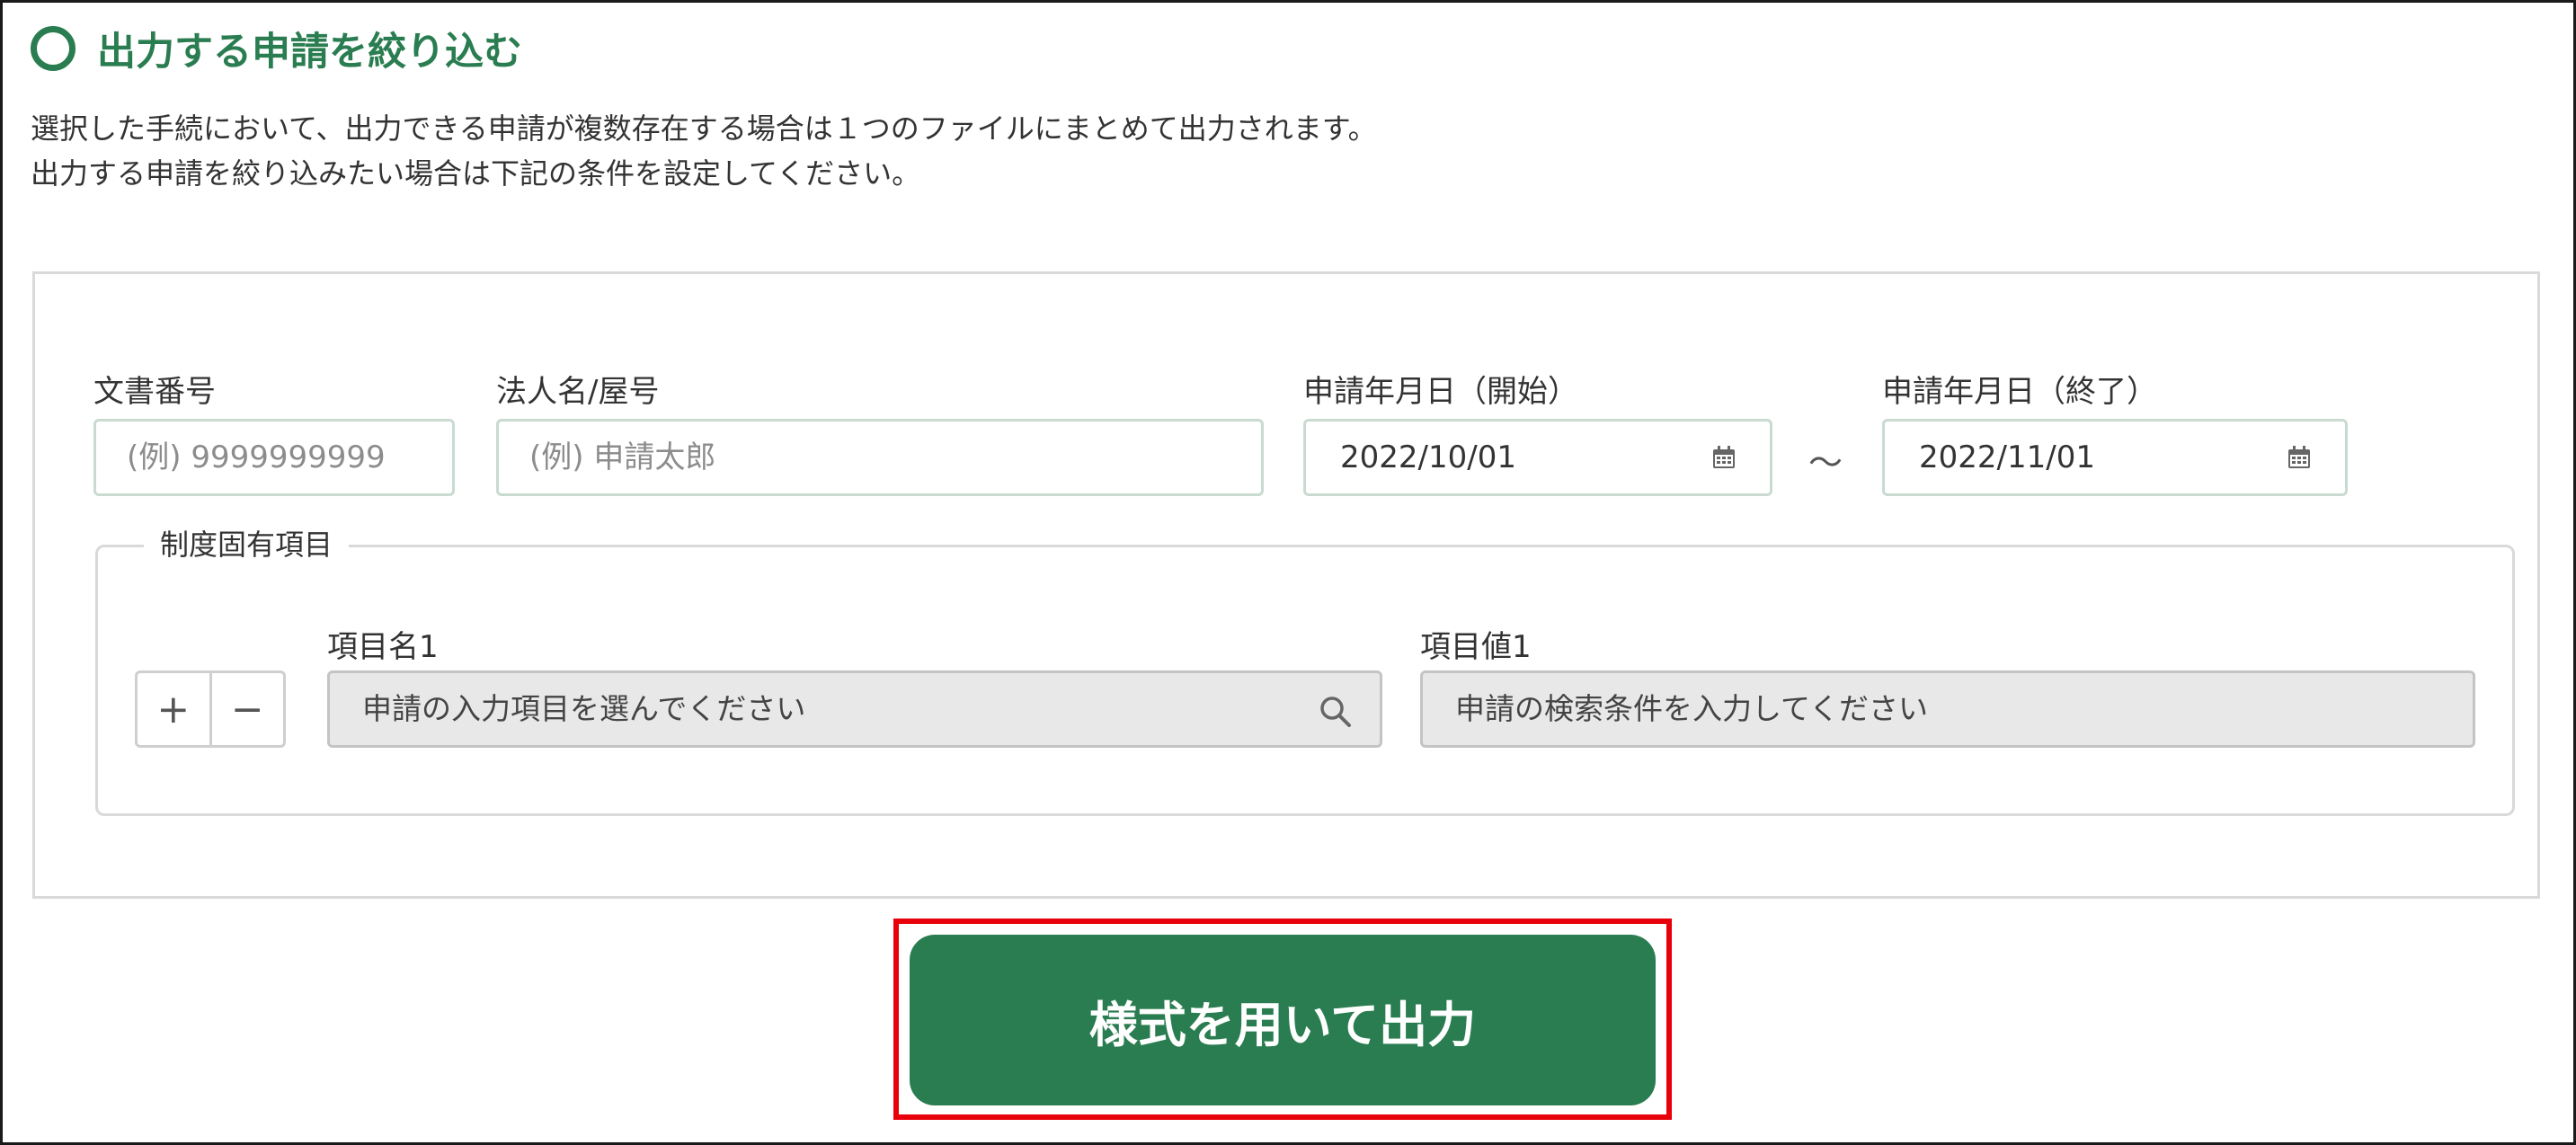 The height and width of the screenshot is (1145, 2576). I want to click on corporate-name-field, so click(880, 457).